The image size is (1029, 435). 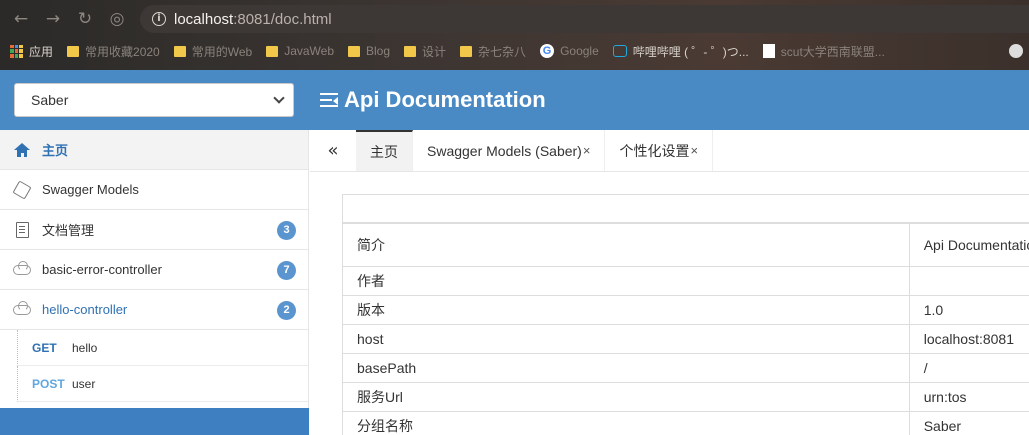 What do you see at coordinates (44, 347) in the screenshot?
I see `http-method: GET` at bounding box center [44, 347].